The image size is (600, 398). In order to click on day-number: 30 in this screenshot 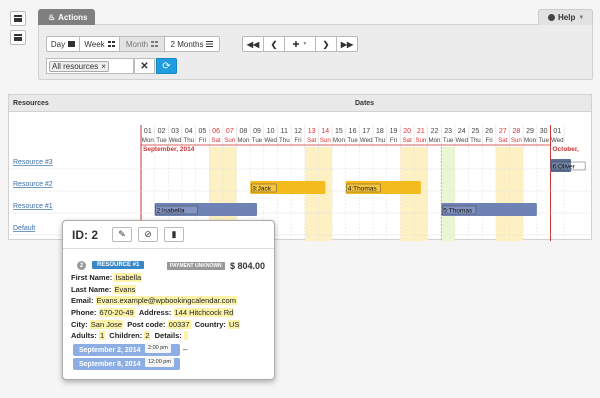, I will do `click(544, 131)`.